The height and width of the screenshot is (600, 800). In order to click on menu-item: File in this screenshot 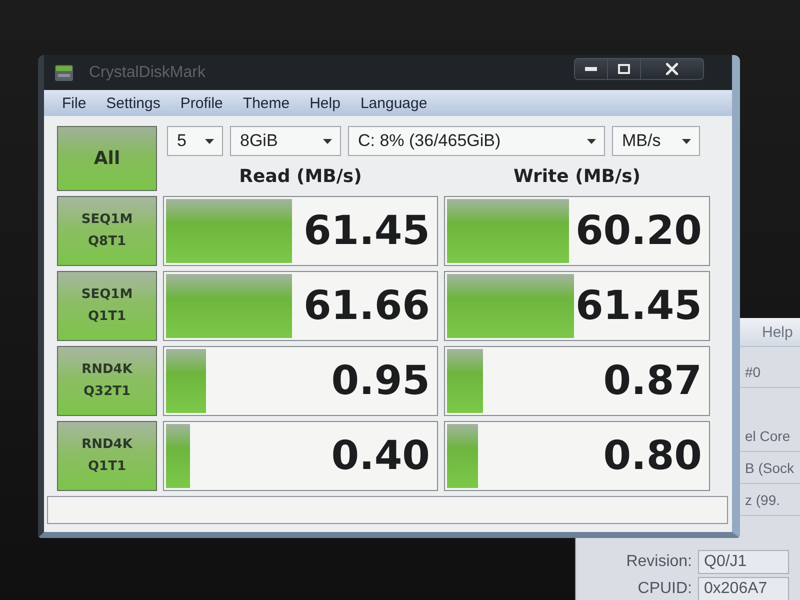, I will do `click(74, 103)`.